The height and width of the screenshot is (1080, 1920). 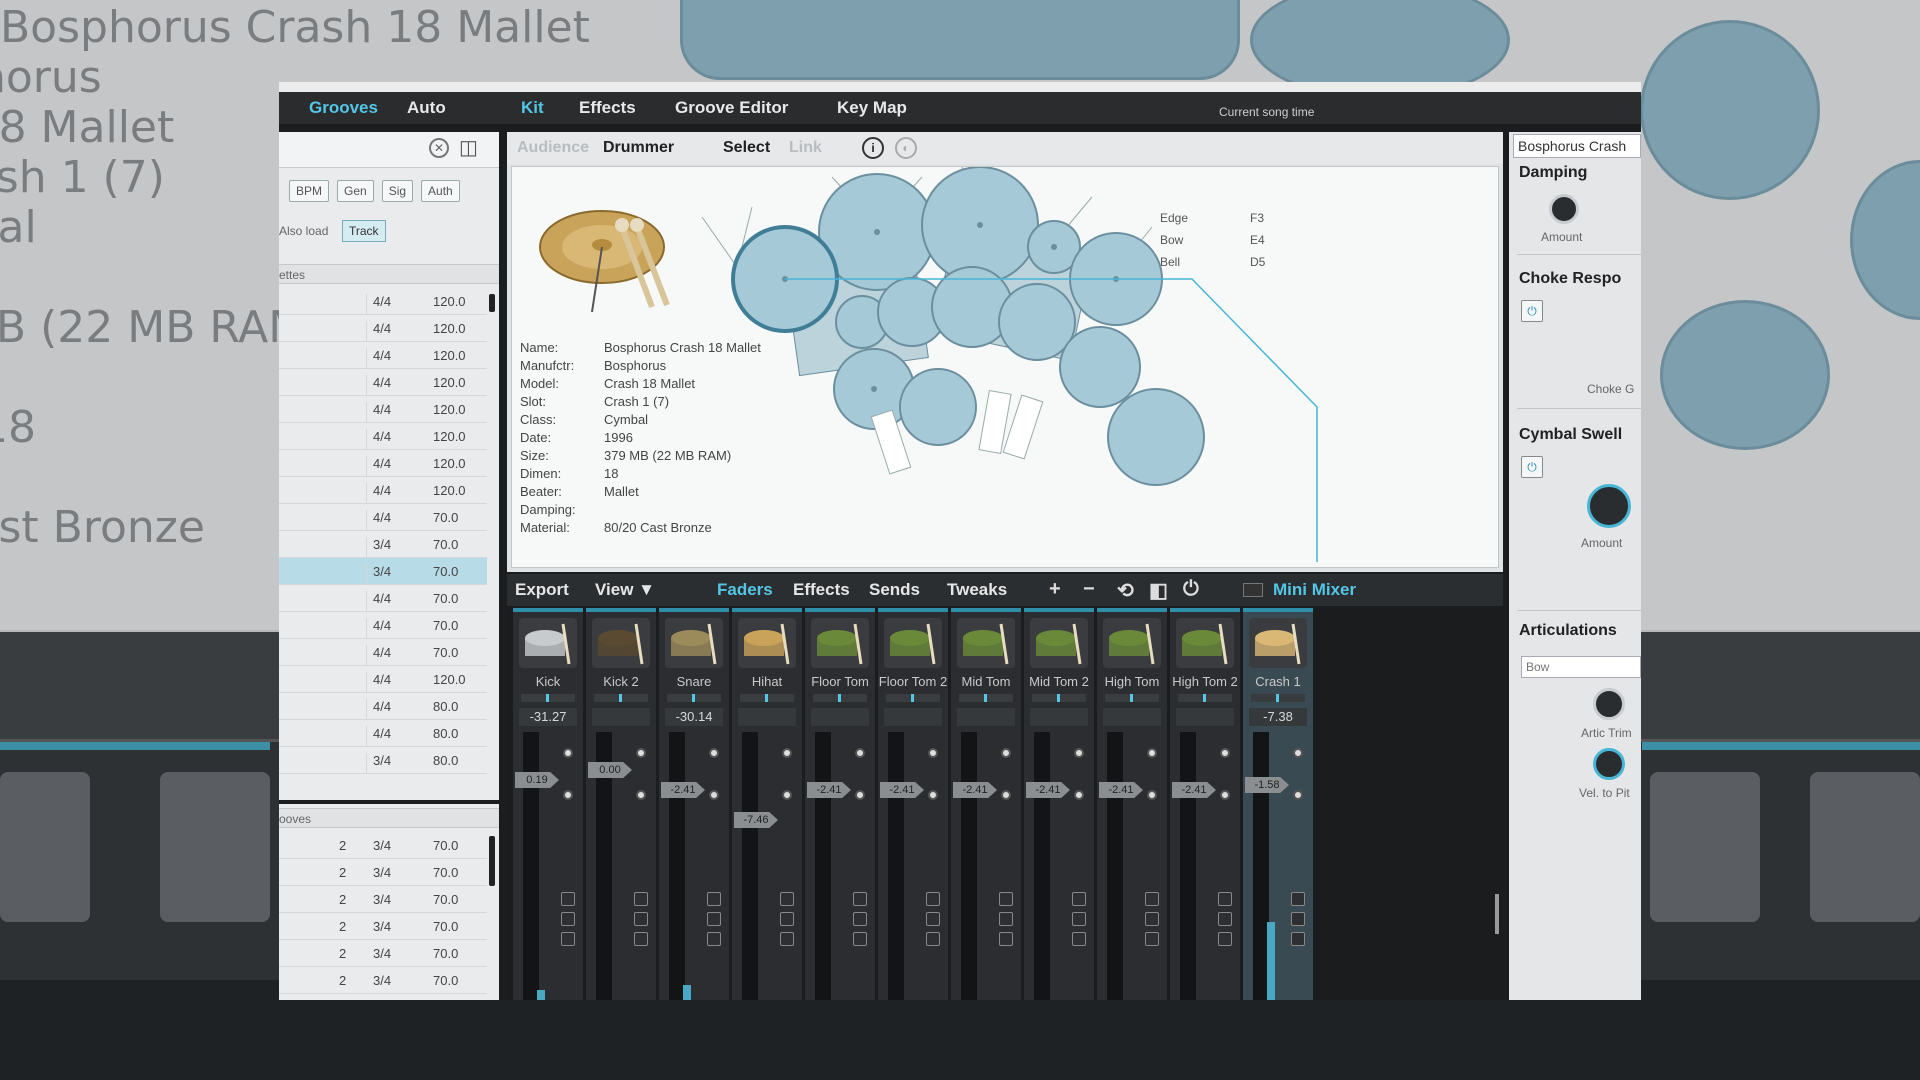 I want to click on mixer-scrollbar, so click(x=1497, y=914).